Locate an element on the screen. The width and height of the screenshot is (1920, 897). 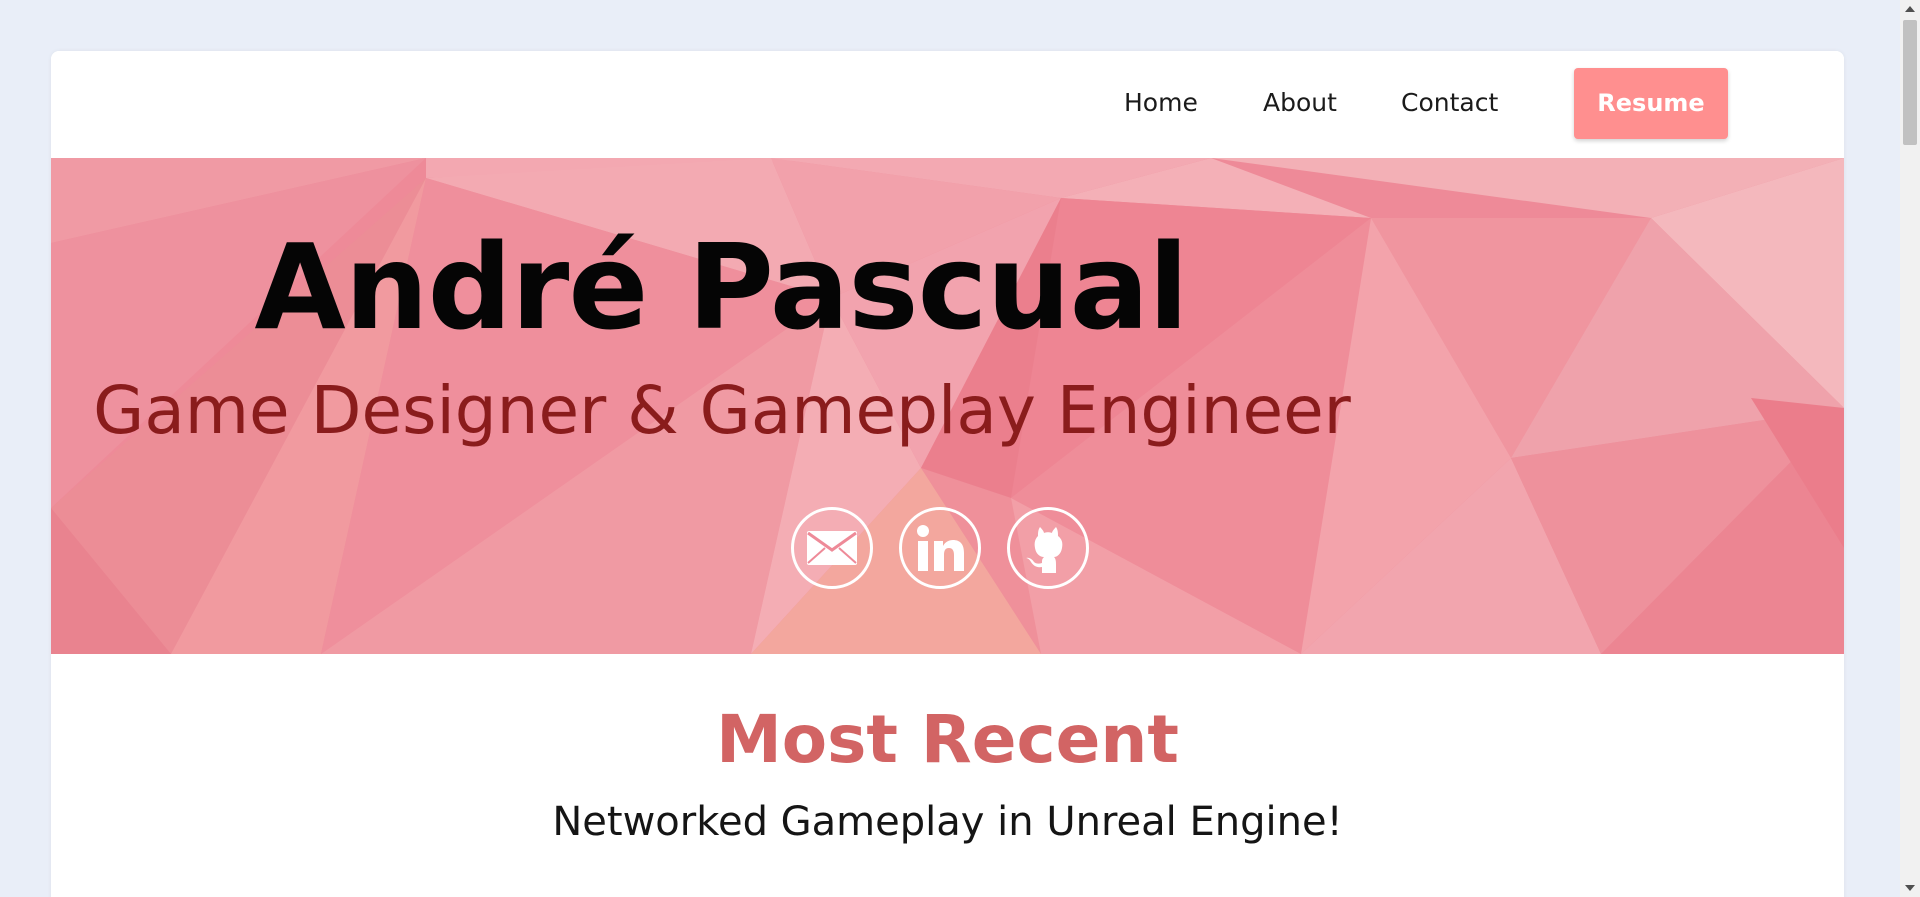
nav-contact-link: Contact is located at coordinates (1449, 103).